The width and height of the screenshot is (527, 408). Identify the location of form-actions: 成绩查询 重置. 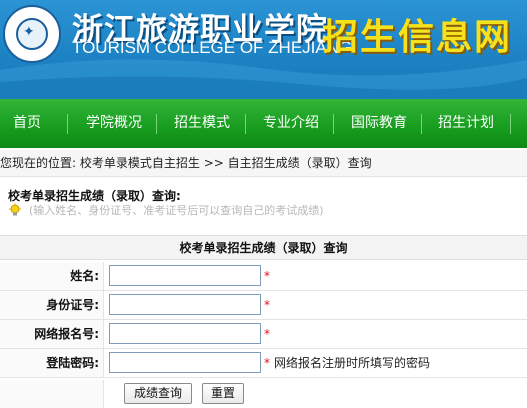
(263, 394).